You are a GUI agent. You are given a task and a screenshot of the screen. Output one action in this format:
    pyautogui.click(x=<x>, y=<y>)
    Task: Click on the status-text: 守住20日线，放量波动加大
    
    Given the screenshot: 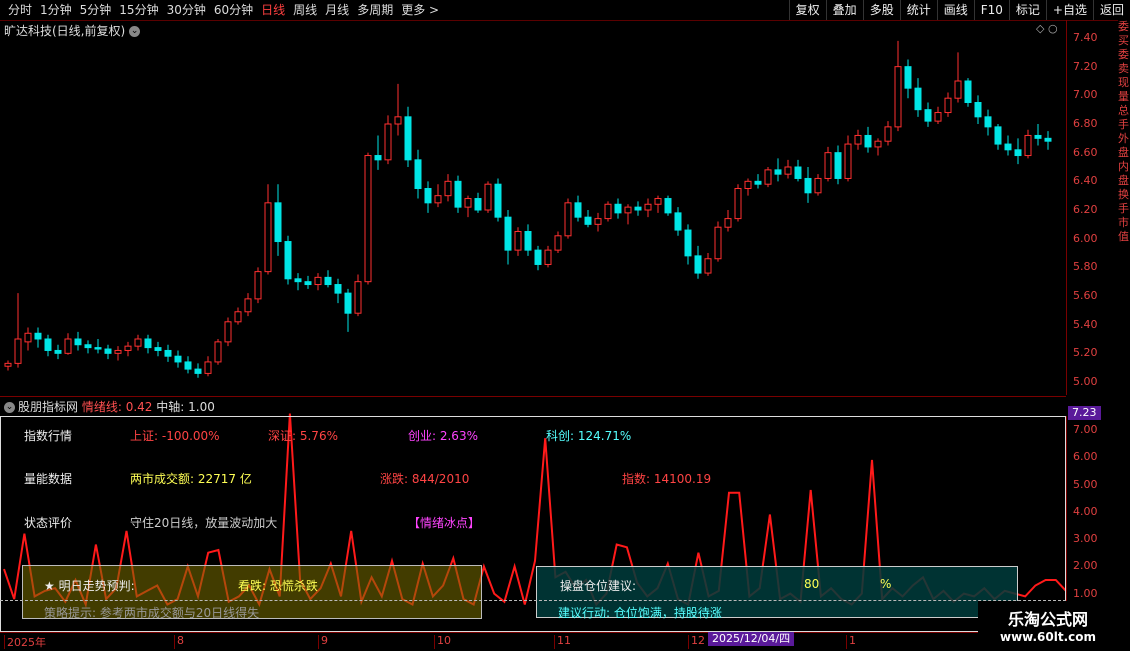 What is the action you would take?
    pyautogui.click(x=204, y=523)
    